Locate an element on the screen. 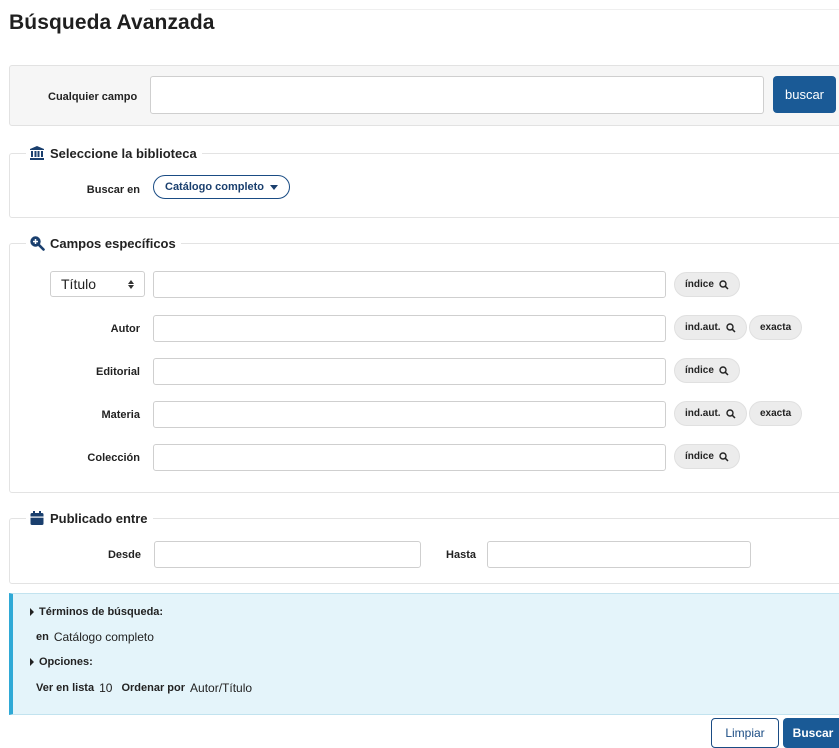 This screenshot has height=748, width=839. subject-exact-button: exacta is located at coordinates (776, 413).